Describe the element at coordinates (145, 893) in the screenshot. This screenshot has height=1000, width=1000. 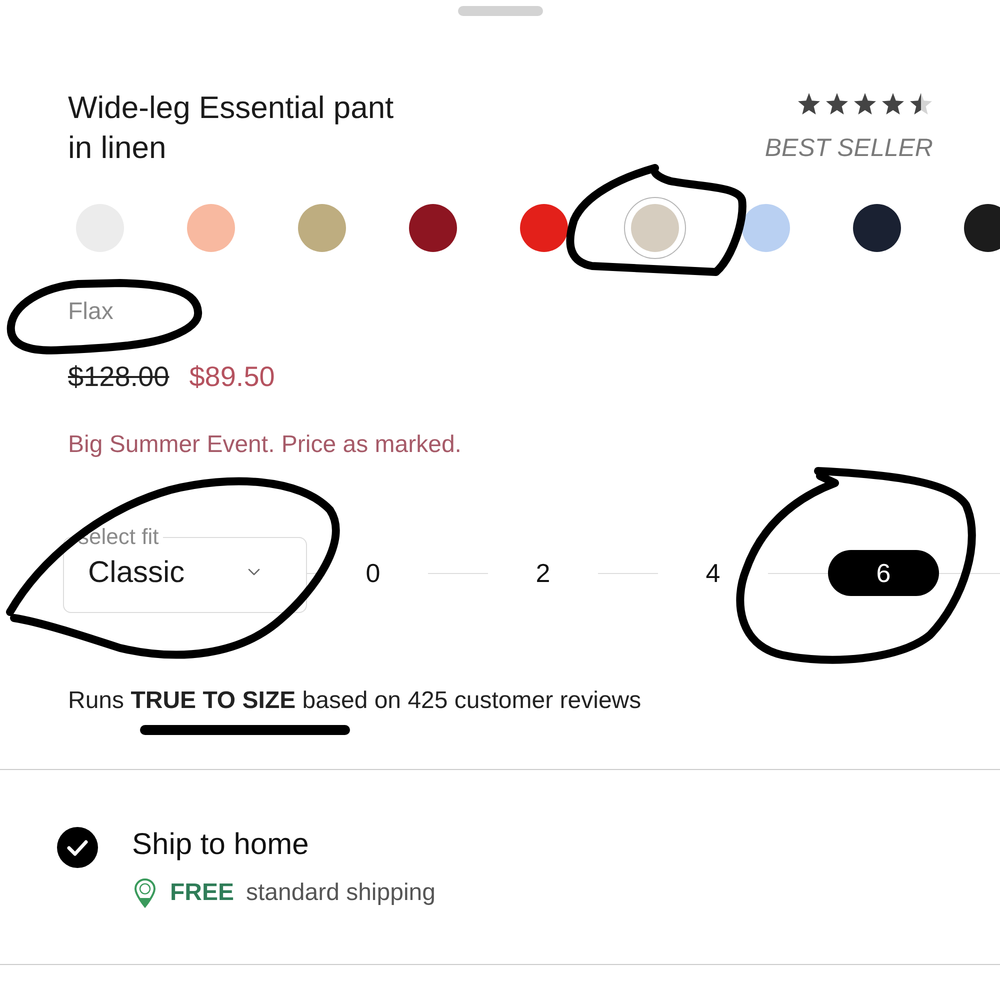
I see `map-pin-icon` at that location.